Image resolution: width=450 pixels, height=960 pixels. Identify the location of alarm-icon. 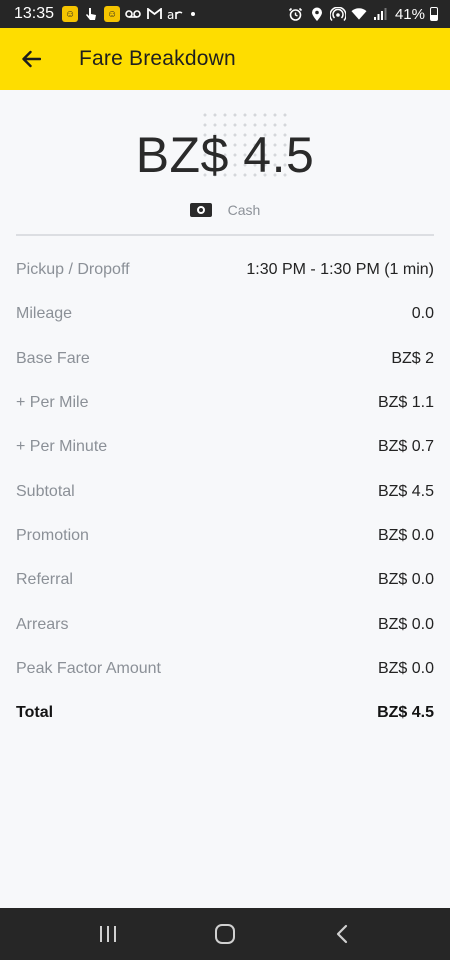
(296, 14).